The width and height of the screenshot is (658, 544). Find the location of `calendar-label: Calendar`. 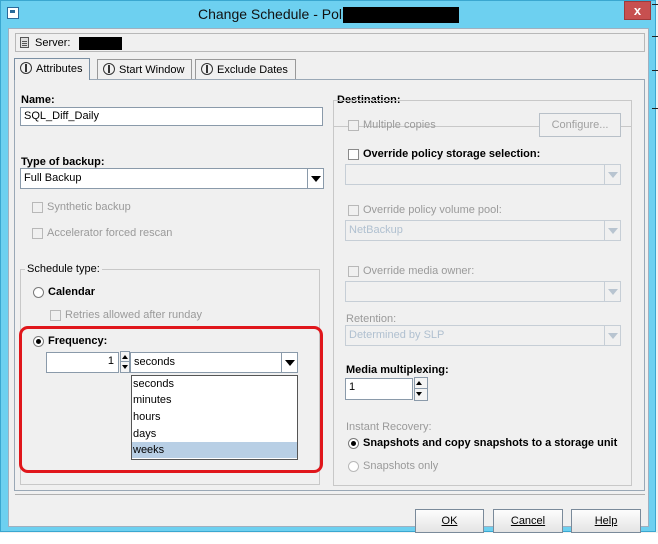

calendar-label: Calendar is located at coordinates (72, 292).